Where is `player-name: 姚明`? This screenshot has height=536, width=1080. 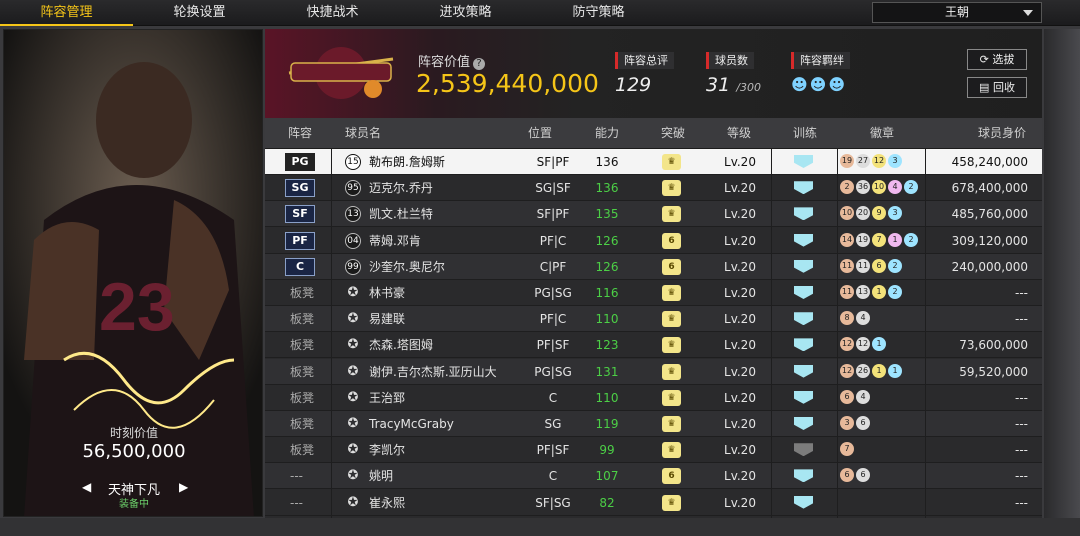 player-name: 姚明 is located at coordinates (381, 476).